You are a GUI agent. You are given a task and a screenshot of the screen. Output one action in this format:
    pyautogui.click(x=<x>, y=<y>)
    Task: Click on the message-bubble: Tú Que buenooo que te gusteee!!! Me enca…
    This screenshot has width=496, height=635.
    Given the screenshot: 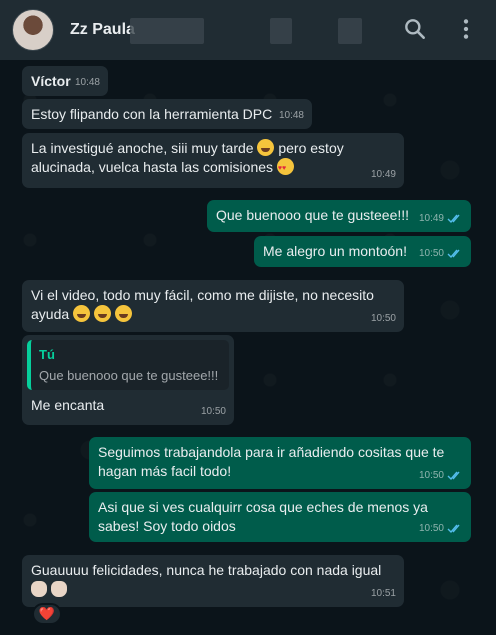 What is the action you would take?
    pyautogui.click(x=128, y=380)
    